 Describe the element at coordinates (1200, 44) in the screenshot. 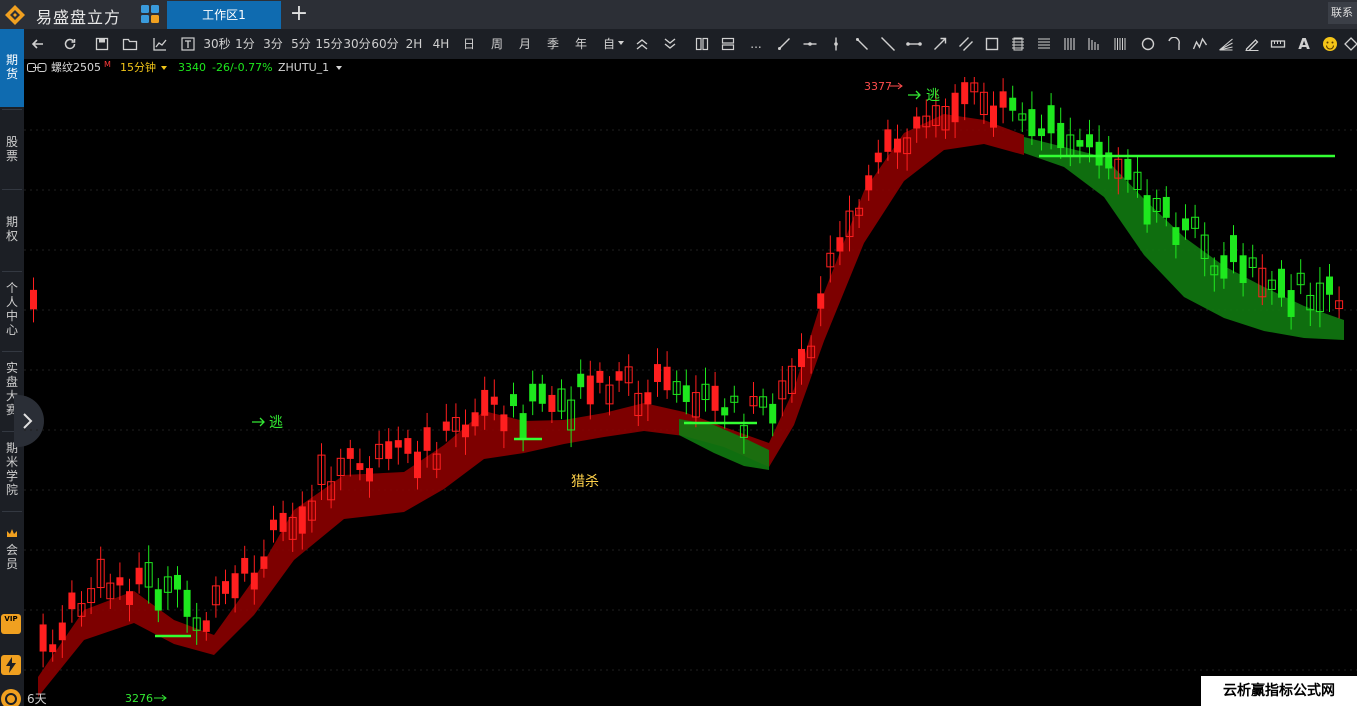

I see `wave-tool` at that location.